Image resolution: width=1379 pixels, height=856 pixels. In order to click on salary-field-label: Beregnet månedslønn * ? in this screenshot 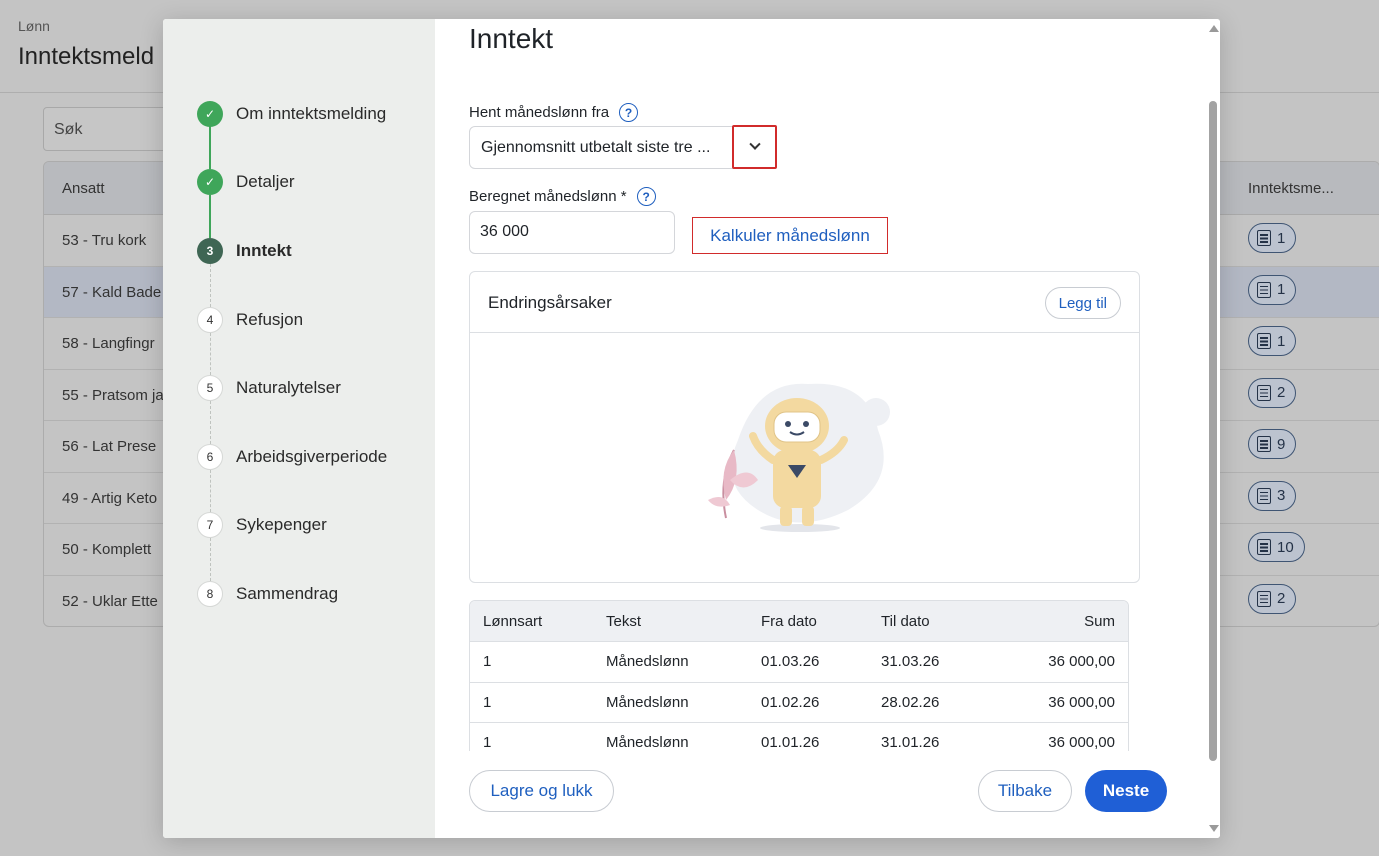, I will do `click(562, 196)`.